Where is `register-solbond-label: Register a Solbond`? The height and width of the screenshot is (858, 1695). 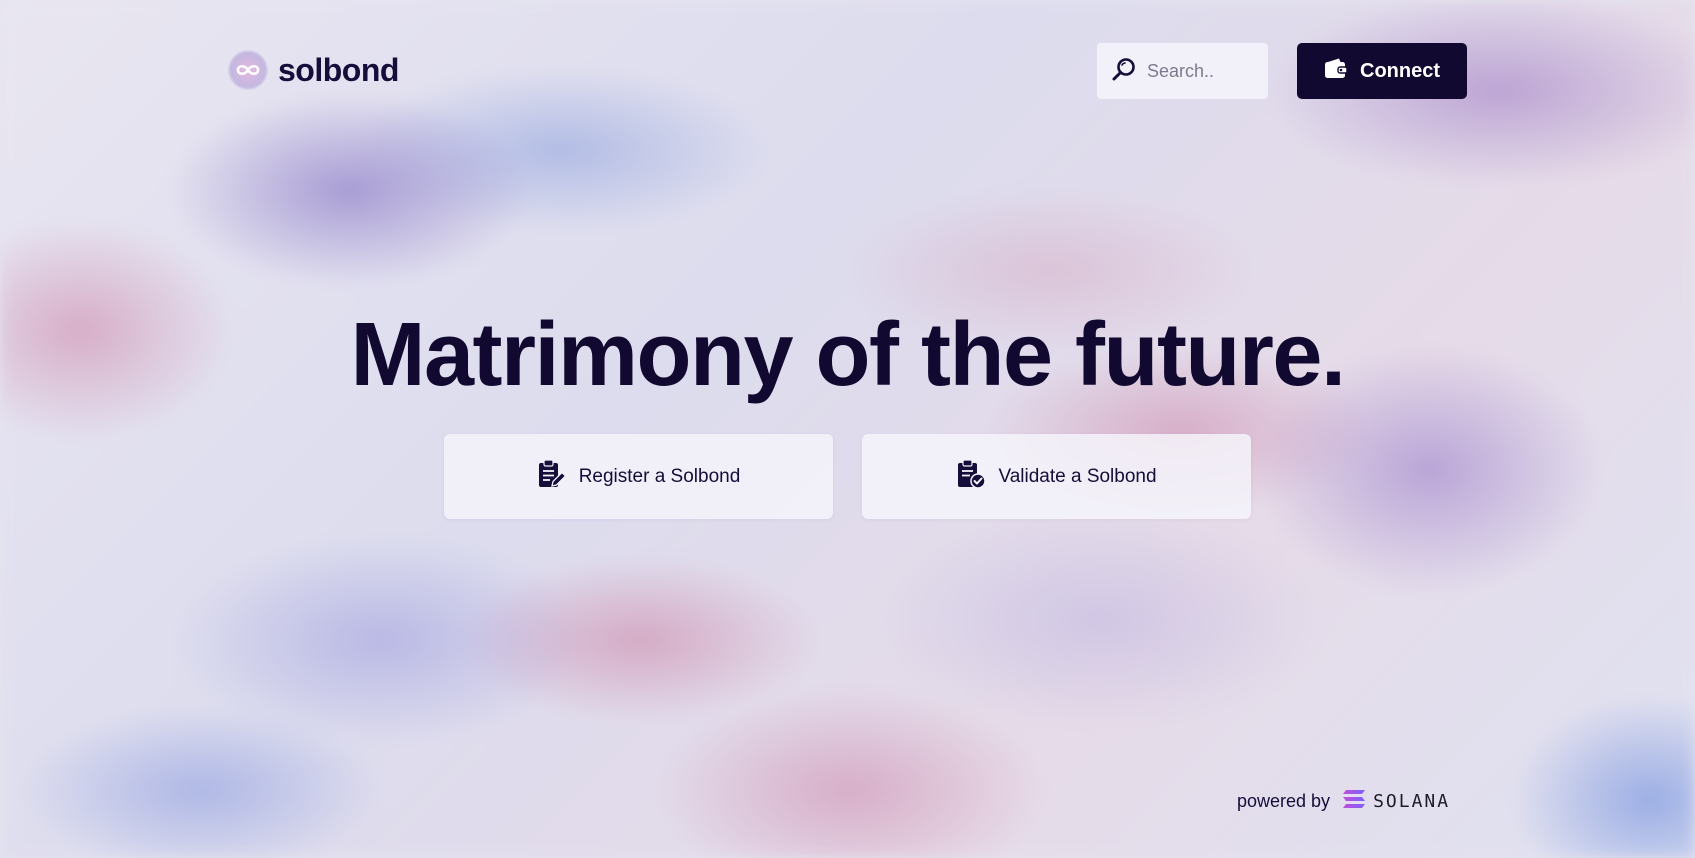
register-solbond-label: Register a Solbond is located at coordinates (659, 476).